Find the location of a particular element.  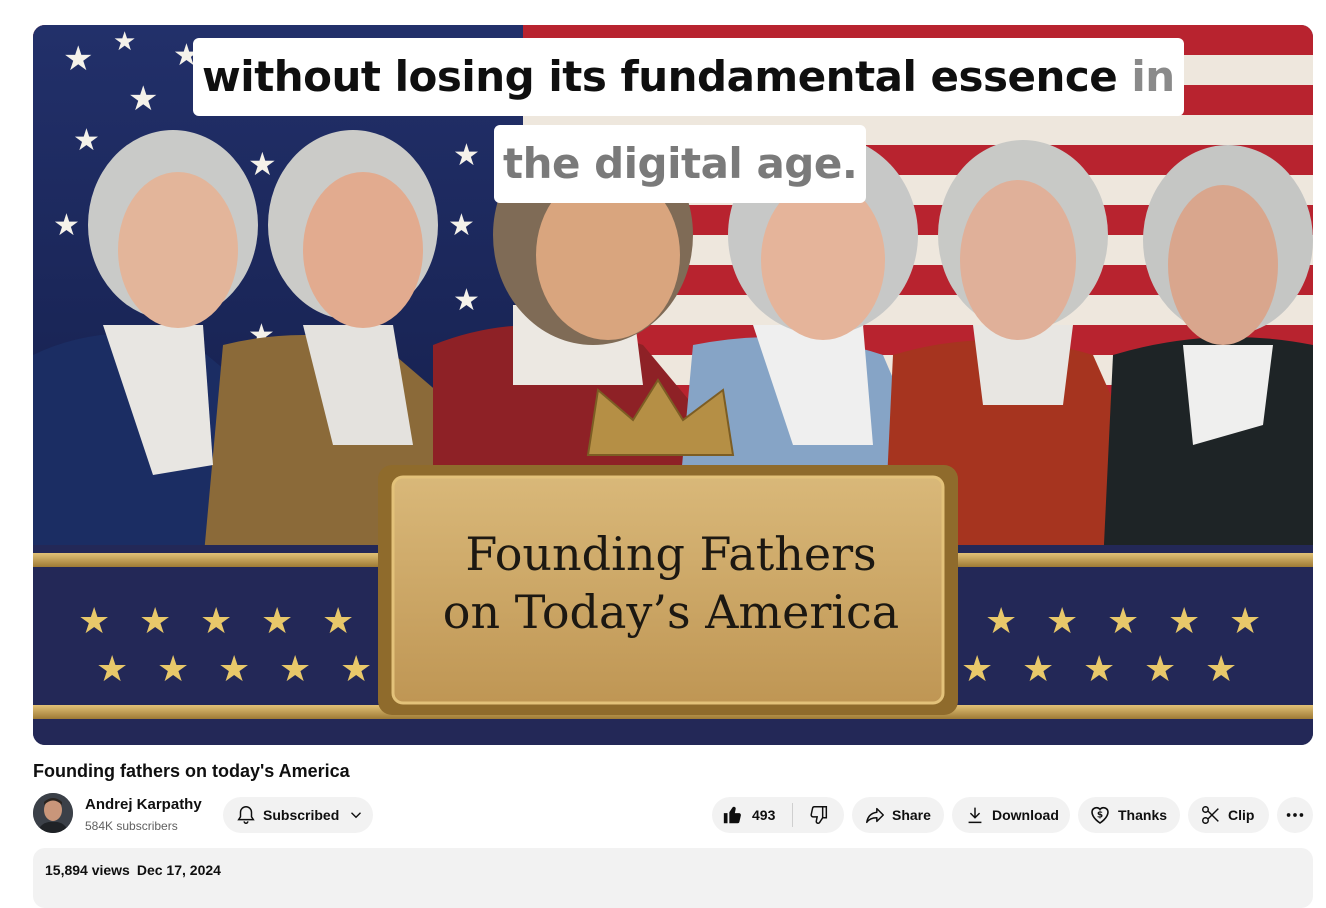

thumbnail-banner-line1: Founding Fathers is located at coordinates (670, 554).